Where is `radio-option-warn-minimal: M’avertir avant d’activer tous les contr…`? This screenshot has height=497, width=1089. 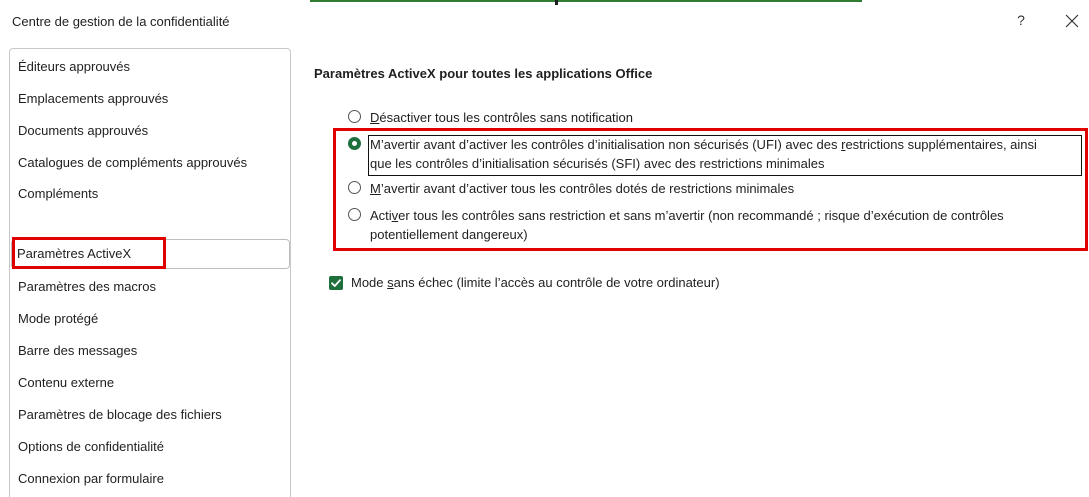
radio-option-warn-minimal: M’avertir avant d’activer tous les contr… is located at coordinates (571, 188).